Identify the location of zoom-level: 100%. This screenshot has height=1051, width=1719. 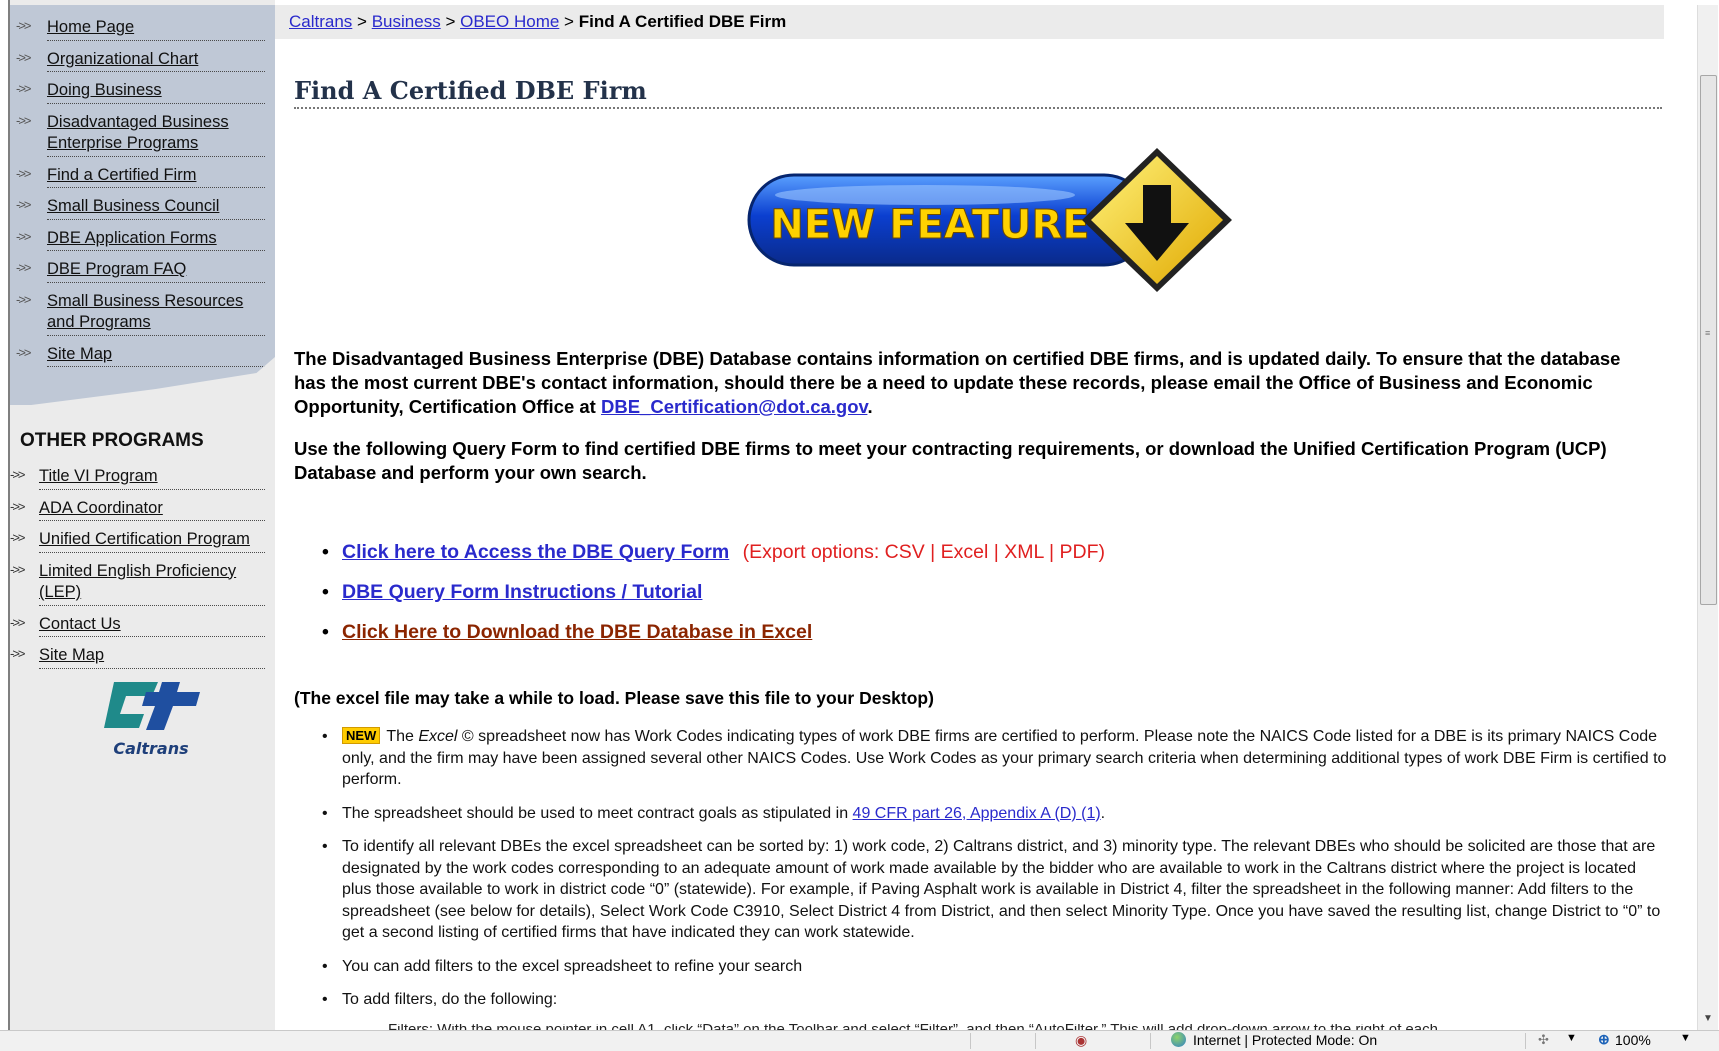
(1633, 1040).